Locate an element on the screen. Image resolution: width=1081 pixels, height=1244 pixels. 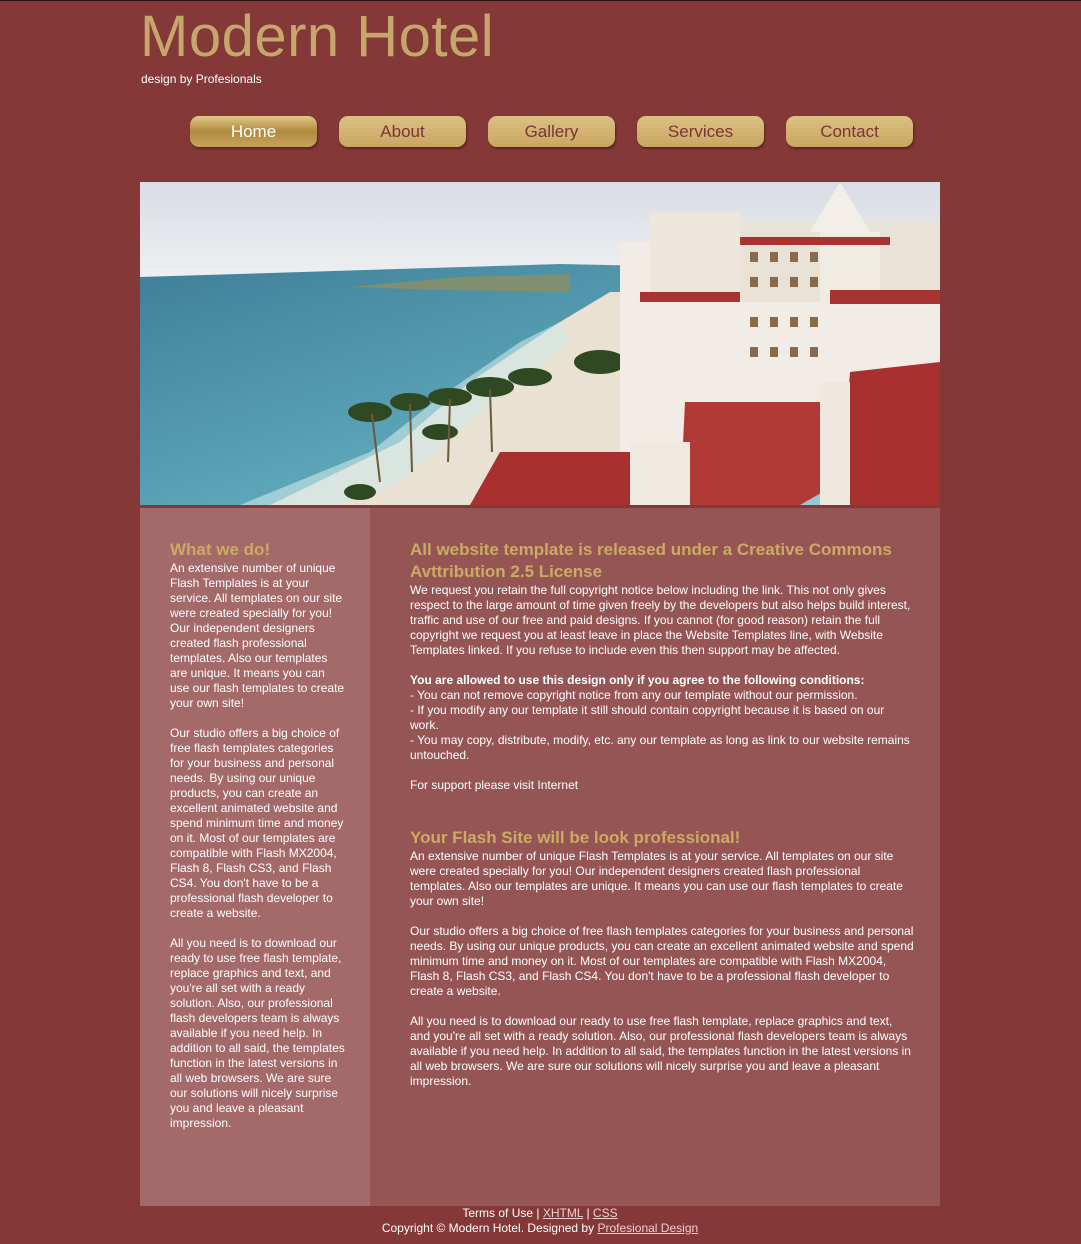
copyright-text: Copyright © Modern Hotel. Designed by is located at coordinates (488, 1228).